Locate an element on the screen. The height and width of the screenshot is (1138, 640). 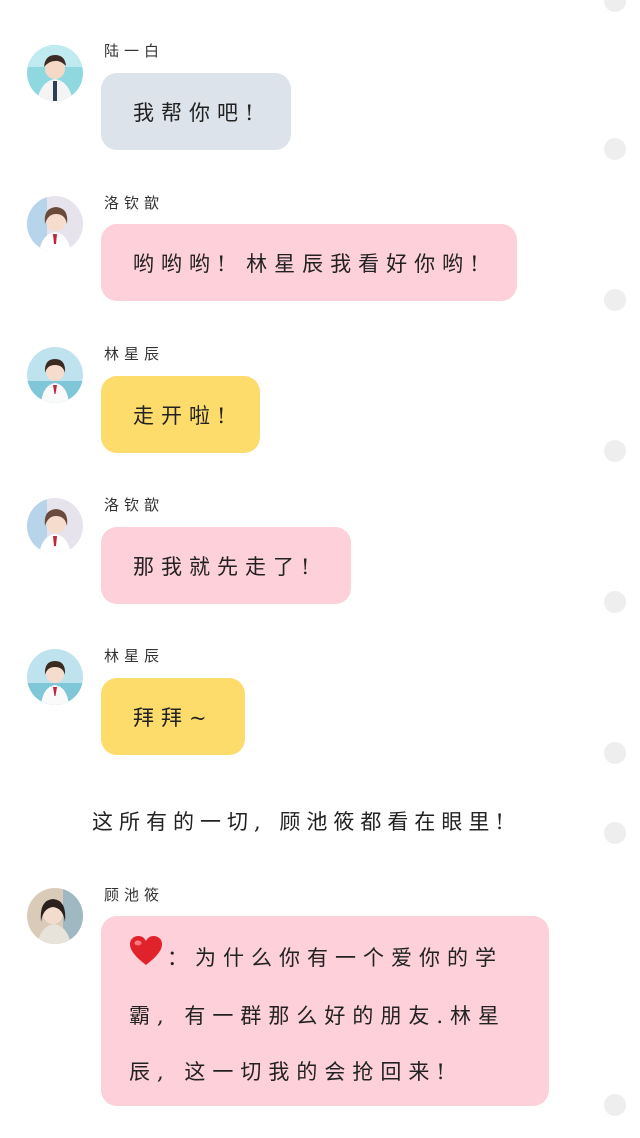
sender-name: 陆一白 is located at coordinates (134, 51).